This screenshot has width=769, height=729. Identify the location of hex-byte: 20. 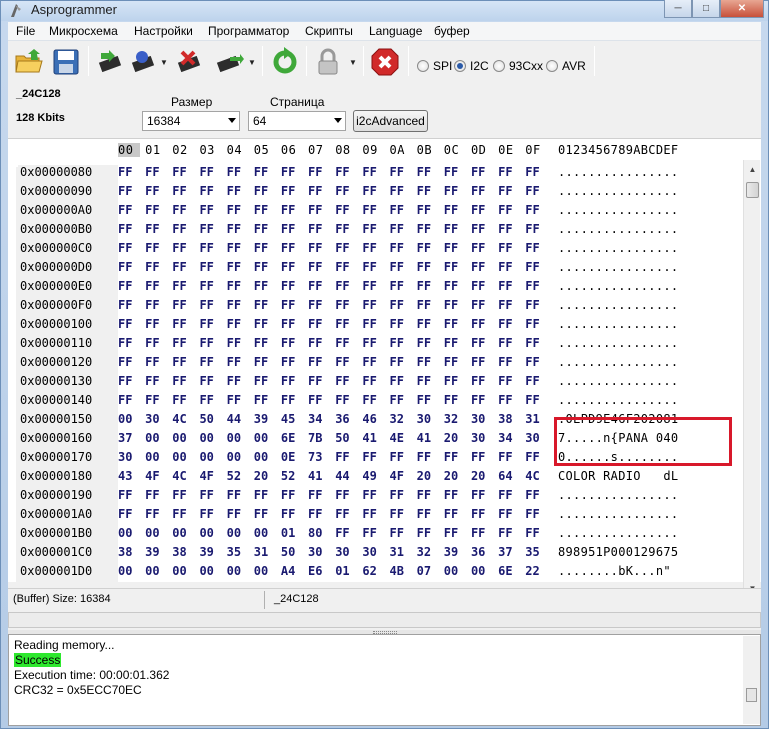
(478, 476).